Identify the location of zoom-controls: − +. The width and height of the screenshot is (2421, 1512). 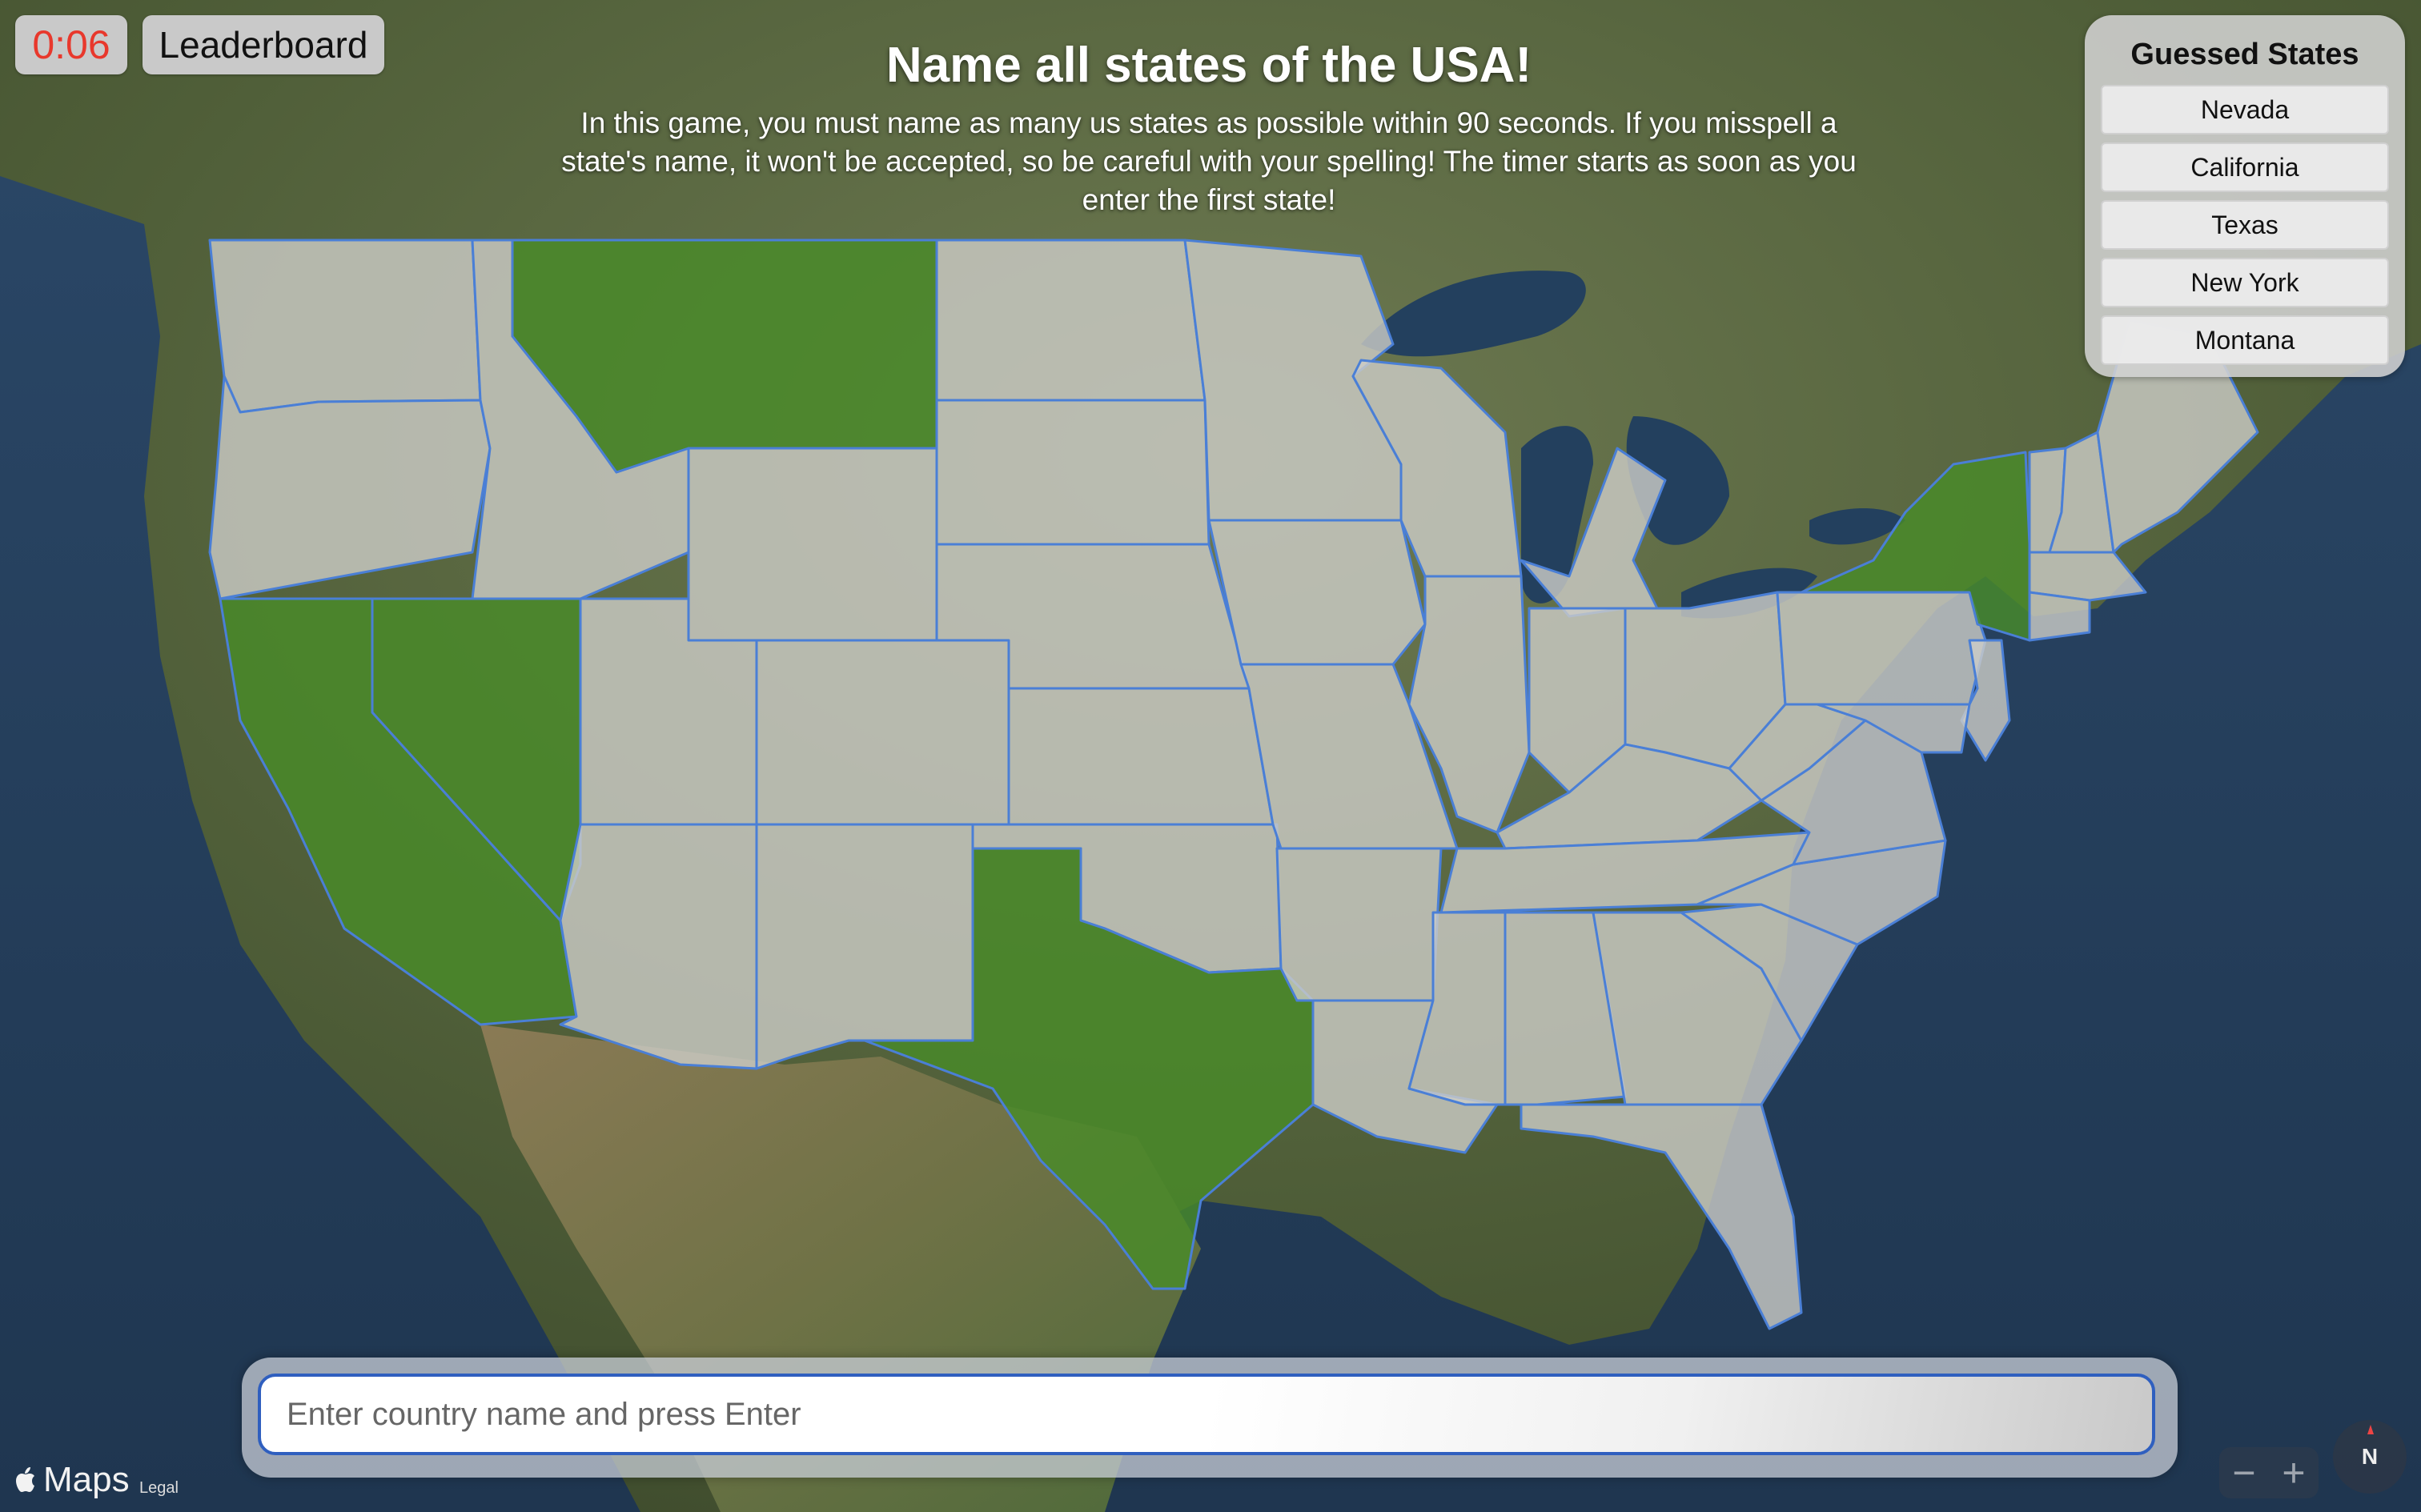
(2269, 1472).